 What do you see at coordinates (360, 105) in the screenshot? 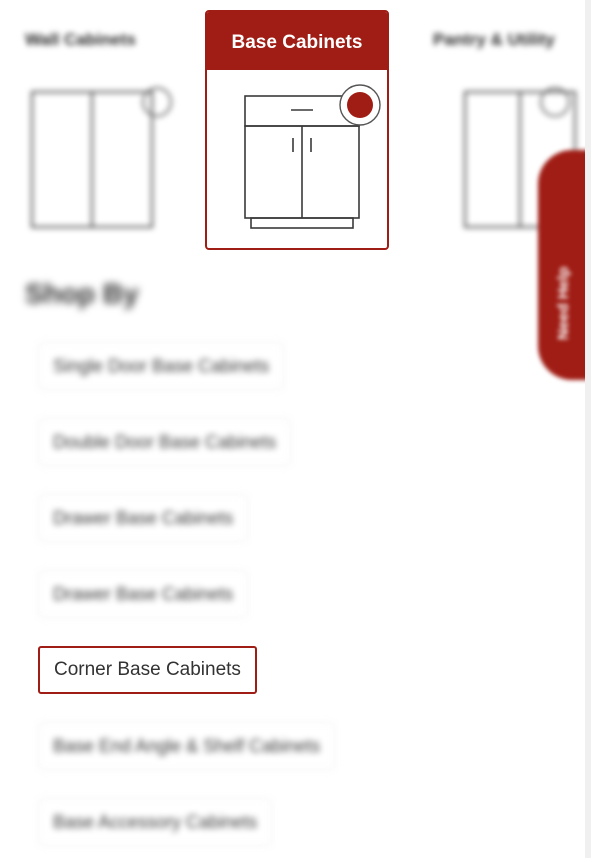
I see `selected-indicator-icon` at bounding box center [360, 105].